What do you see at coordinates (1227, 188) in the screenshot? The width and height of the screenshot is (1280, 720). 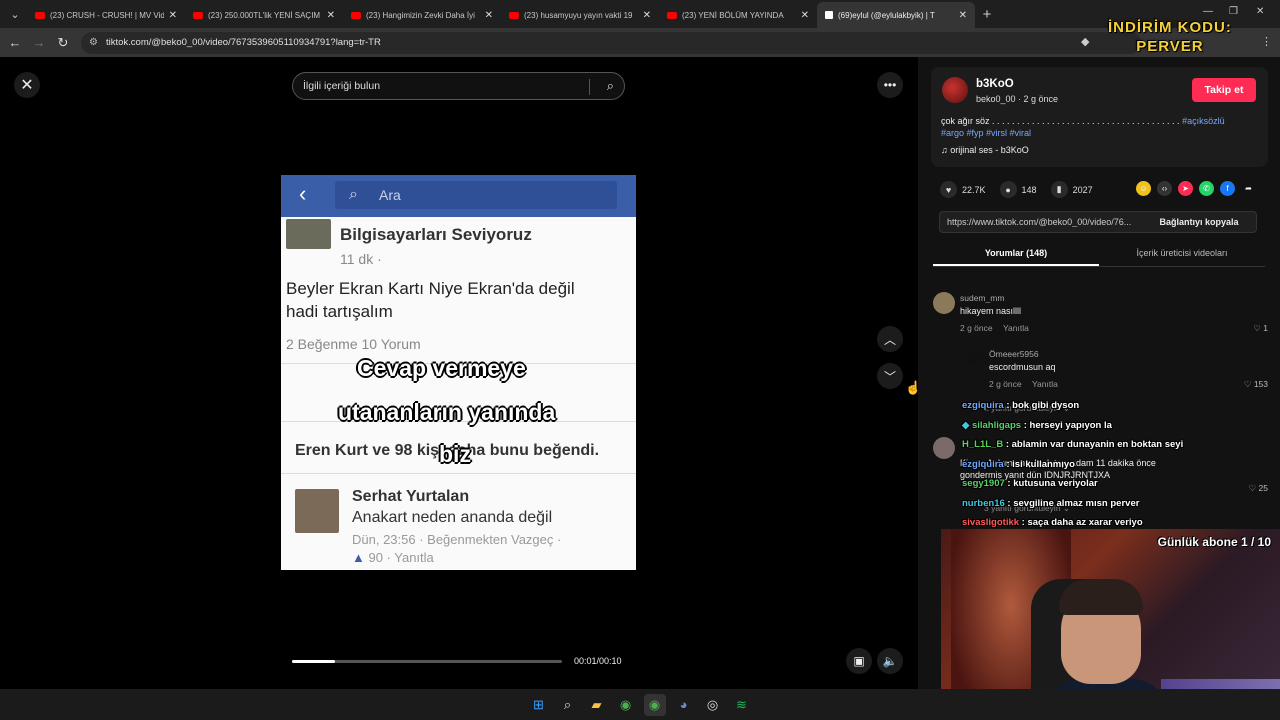 I see `facebook-icon: f` at bounding box center [1227, 188].